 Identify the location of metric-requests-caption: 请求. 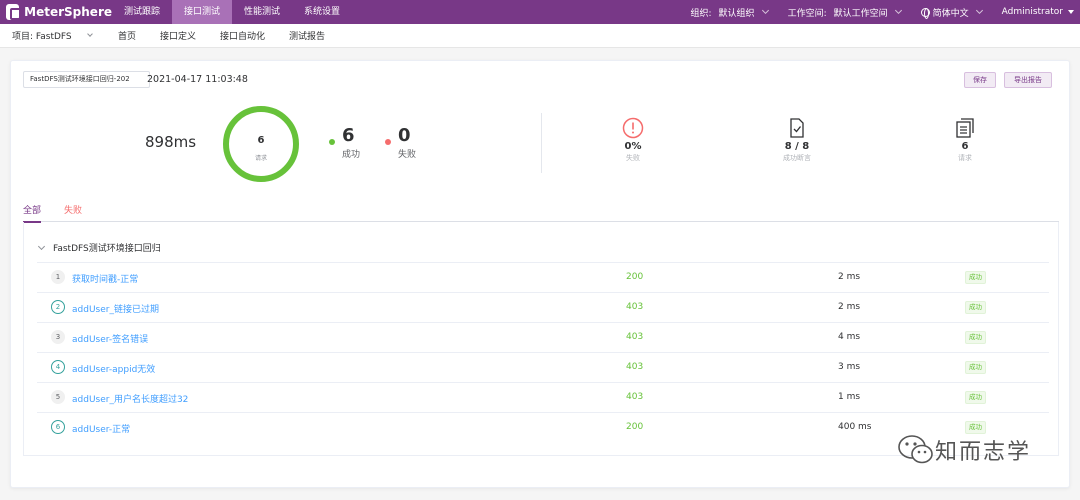
(965, 158).